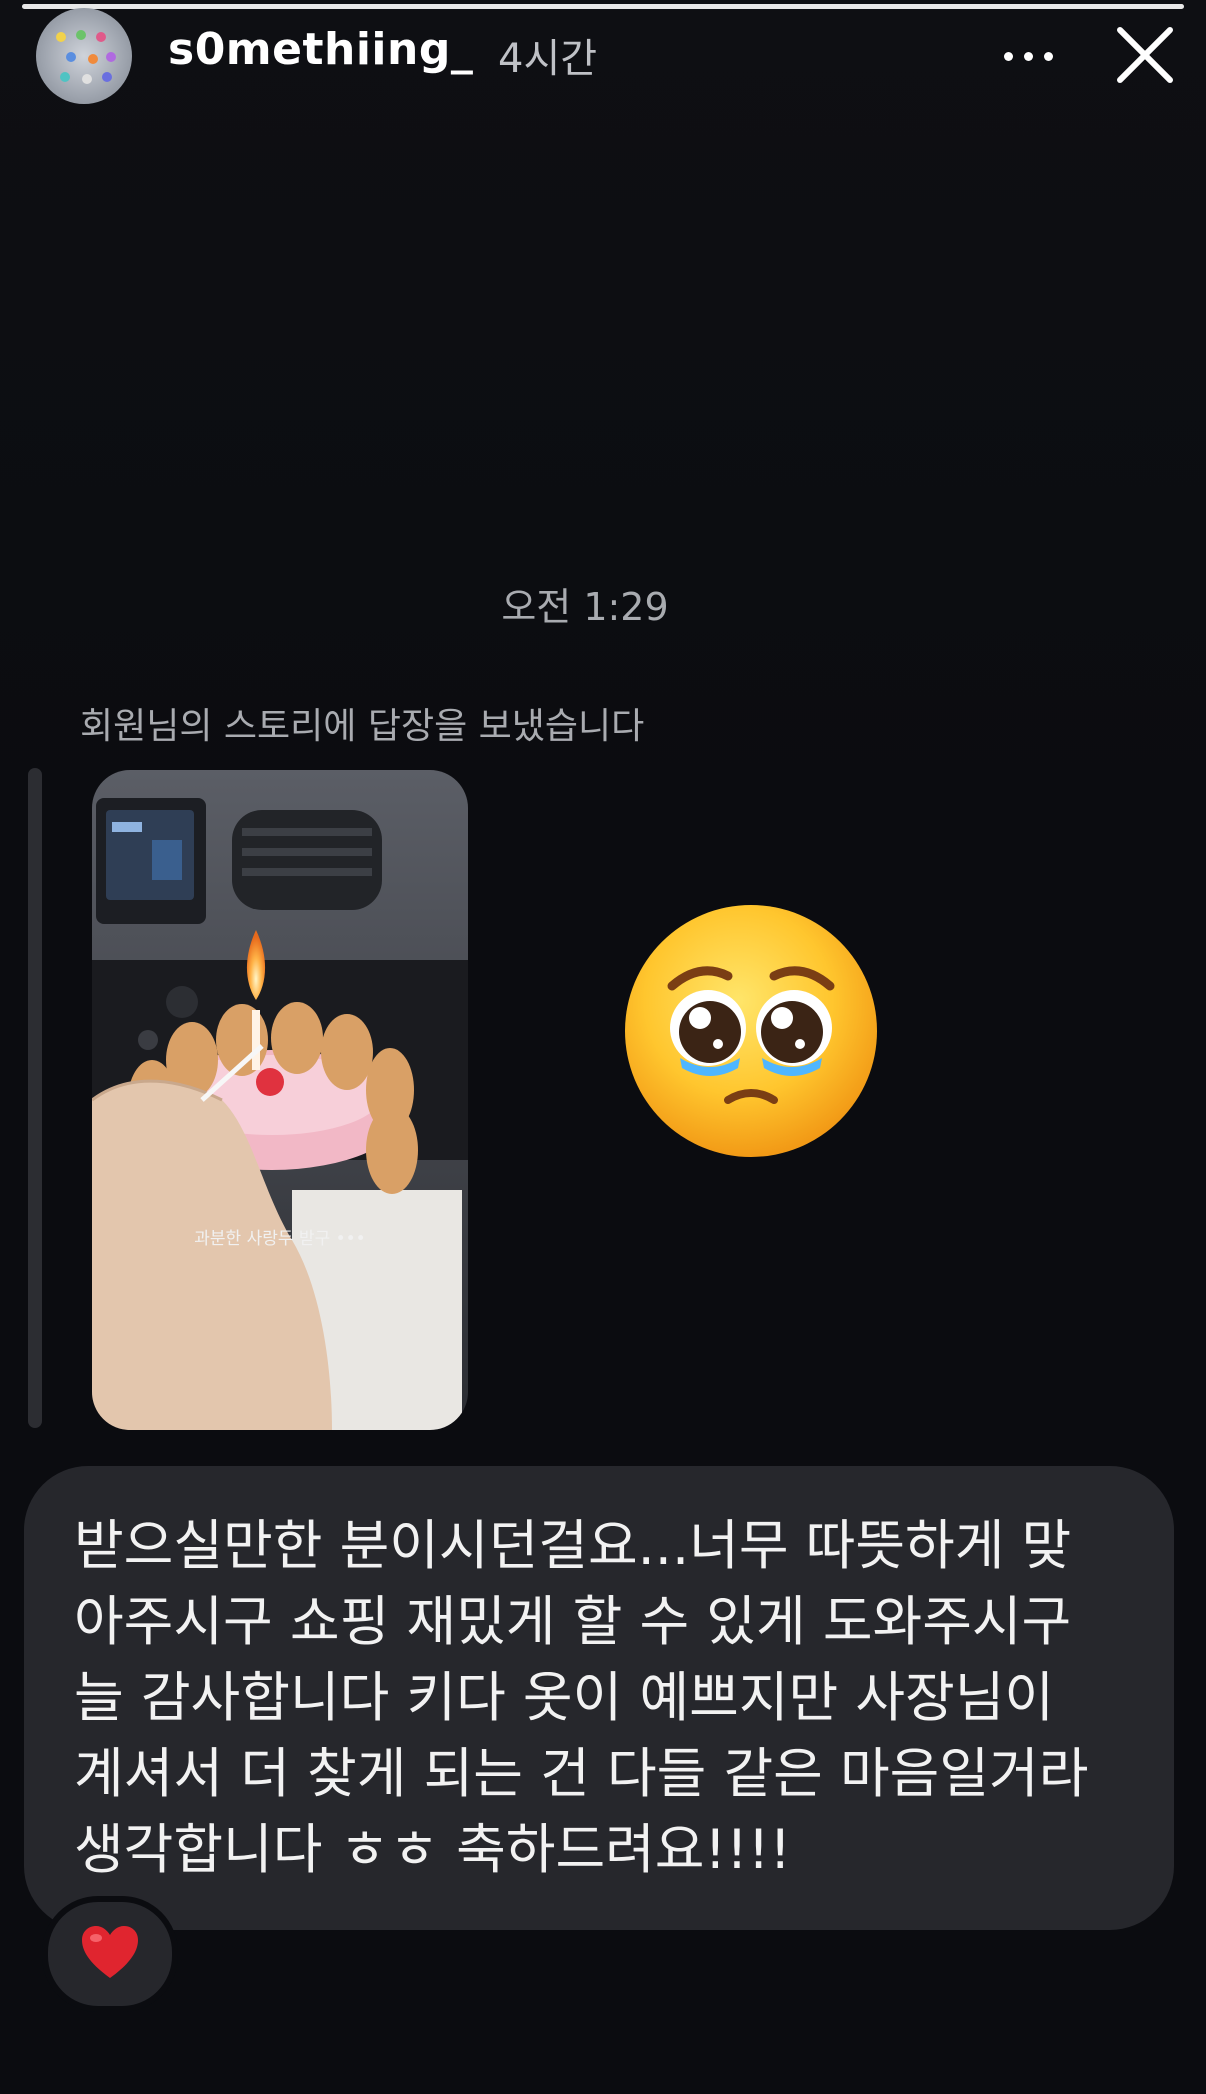 This screenshot has height=2094, width=1206. What do you see at coordinates (35, 1098) in the screenshot?
I see `reply-quote-bar` at bounding box center [35, 1098].